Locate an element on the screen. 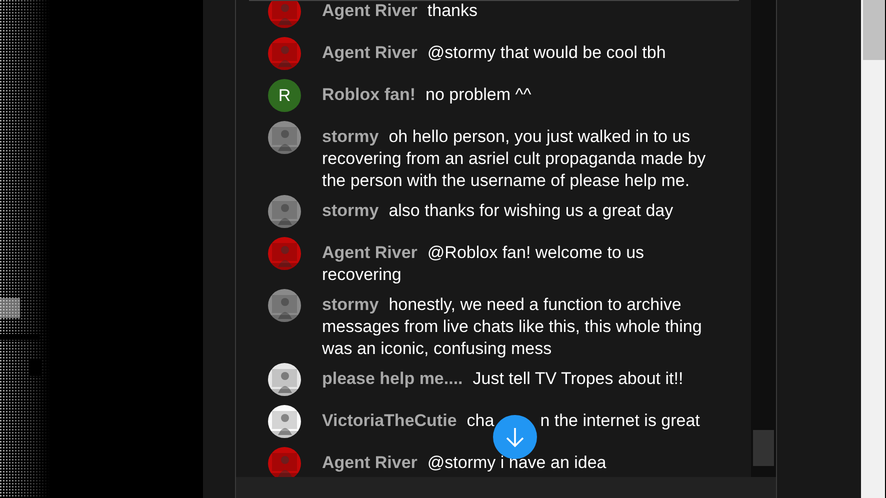 Image resolution: width=886 pixels, height=498 pixels. chat-message: Roblox fan! no problem ^^ is located at coordinates (427, 95).